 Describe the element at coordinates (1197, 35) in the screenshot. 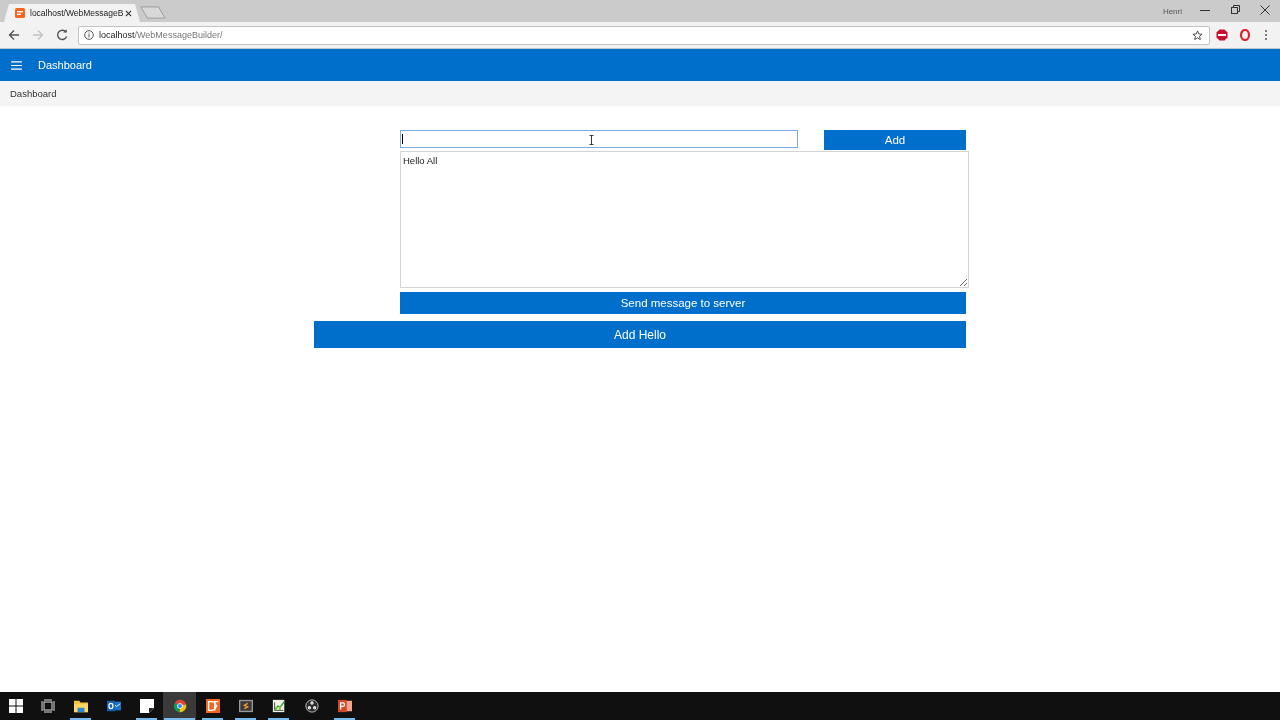

I see `bookmark-star-icon` at that location.